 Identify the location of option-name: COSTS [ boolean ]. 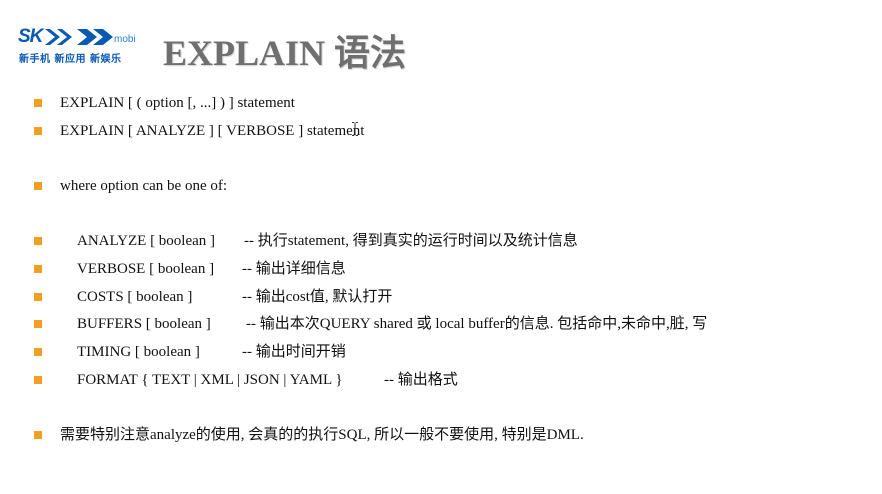
(135, 297).